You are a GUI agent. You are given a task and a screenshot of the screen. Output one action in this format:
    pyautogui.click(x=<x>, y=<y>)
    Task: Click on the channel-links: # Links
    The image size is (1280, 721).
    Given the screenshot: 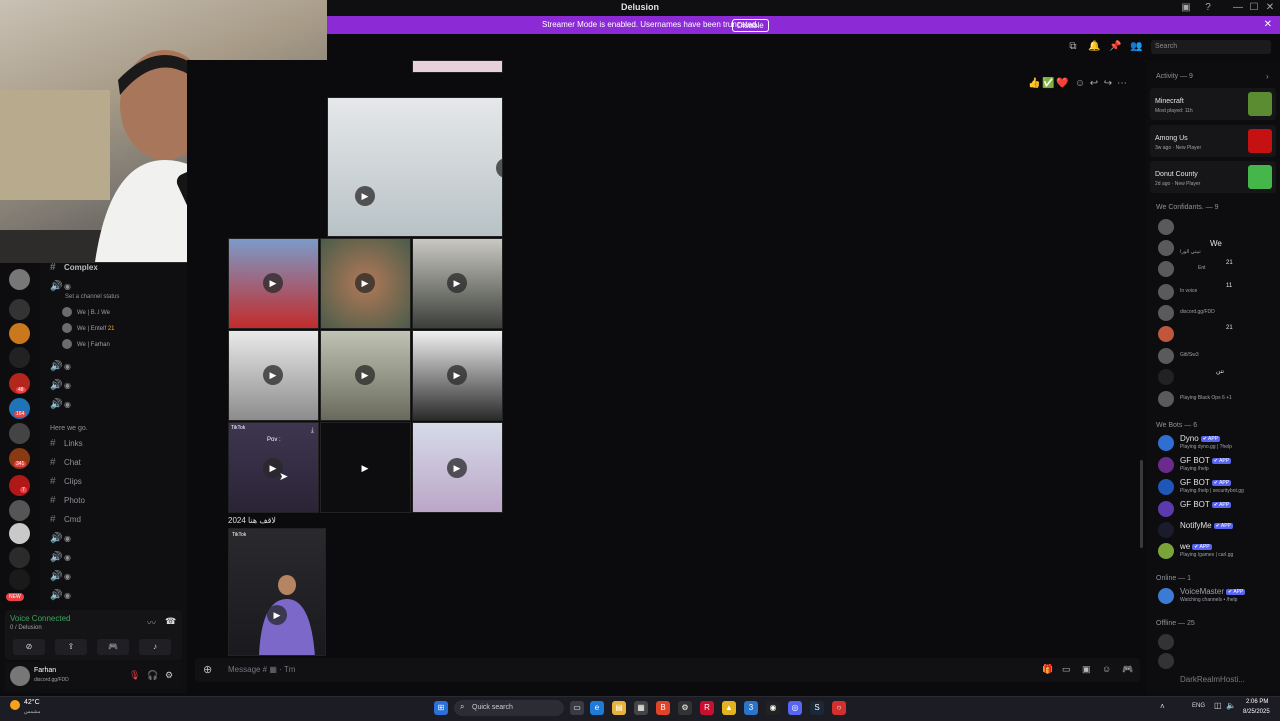 What is the action you would take?
    pyautogui.click(x=66, y=444)
    